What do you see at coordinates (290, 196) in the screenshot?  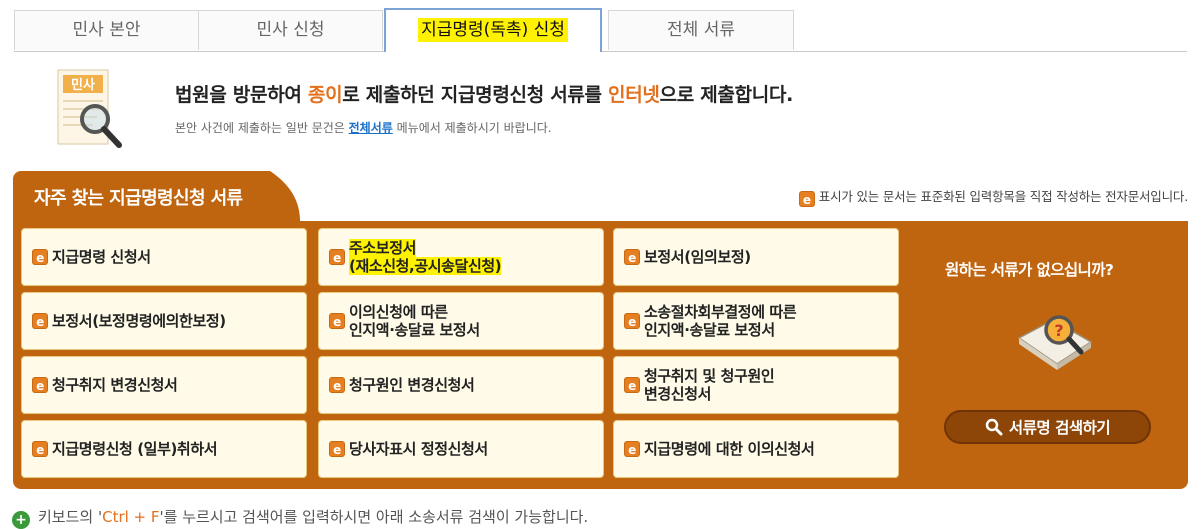 I see `panel-header-tab-edge` at bounding box center [290, 196].